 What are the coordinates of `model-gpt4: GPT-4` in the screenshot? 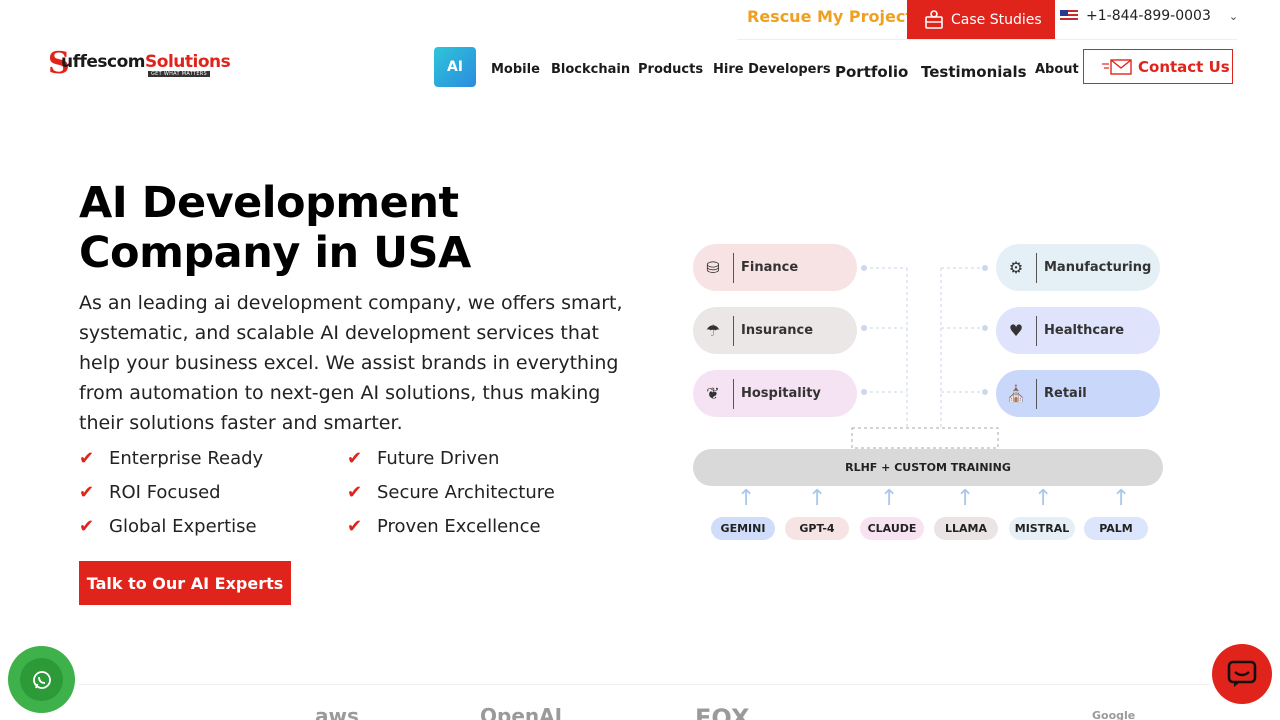 It's located at (817, 528).